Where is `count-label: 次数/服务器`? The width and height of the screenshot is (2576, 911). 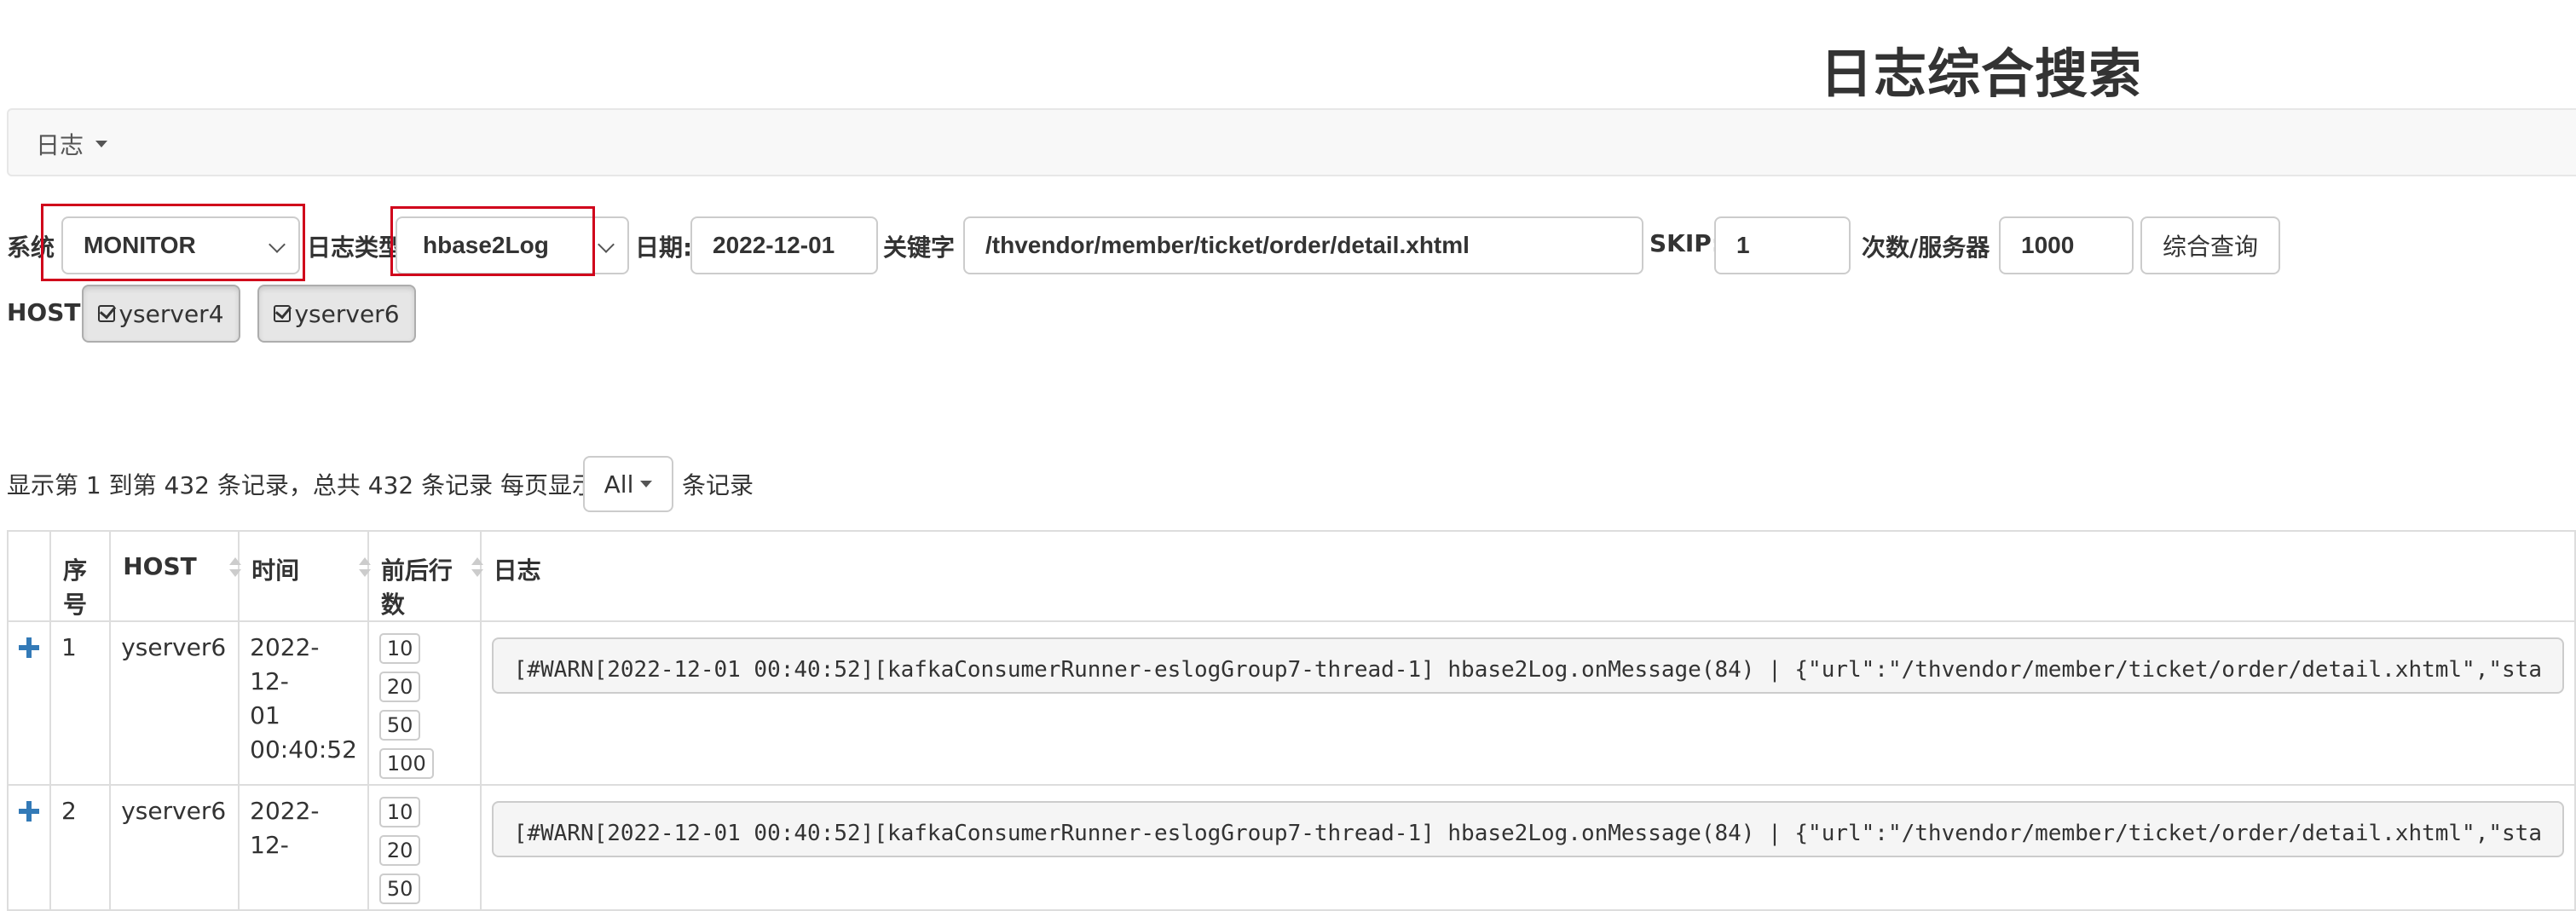 count-label: 次数/服务器 is located at coordinates (1926, 248).